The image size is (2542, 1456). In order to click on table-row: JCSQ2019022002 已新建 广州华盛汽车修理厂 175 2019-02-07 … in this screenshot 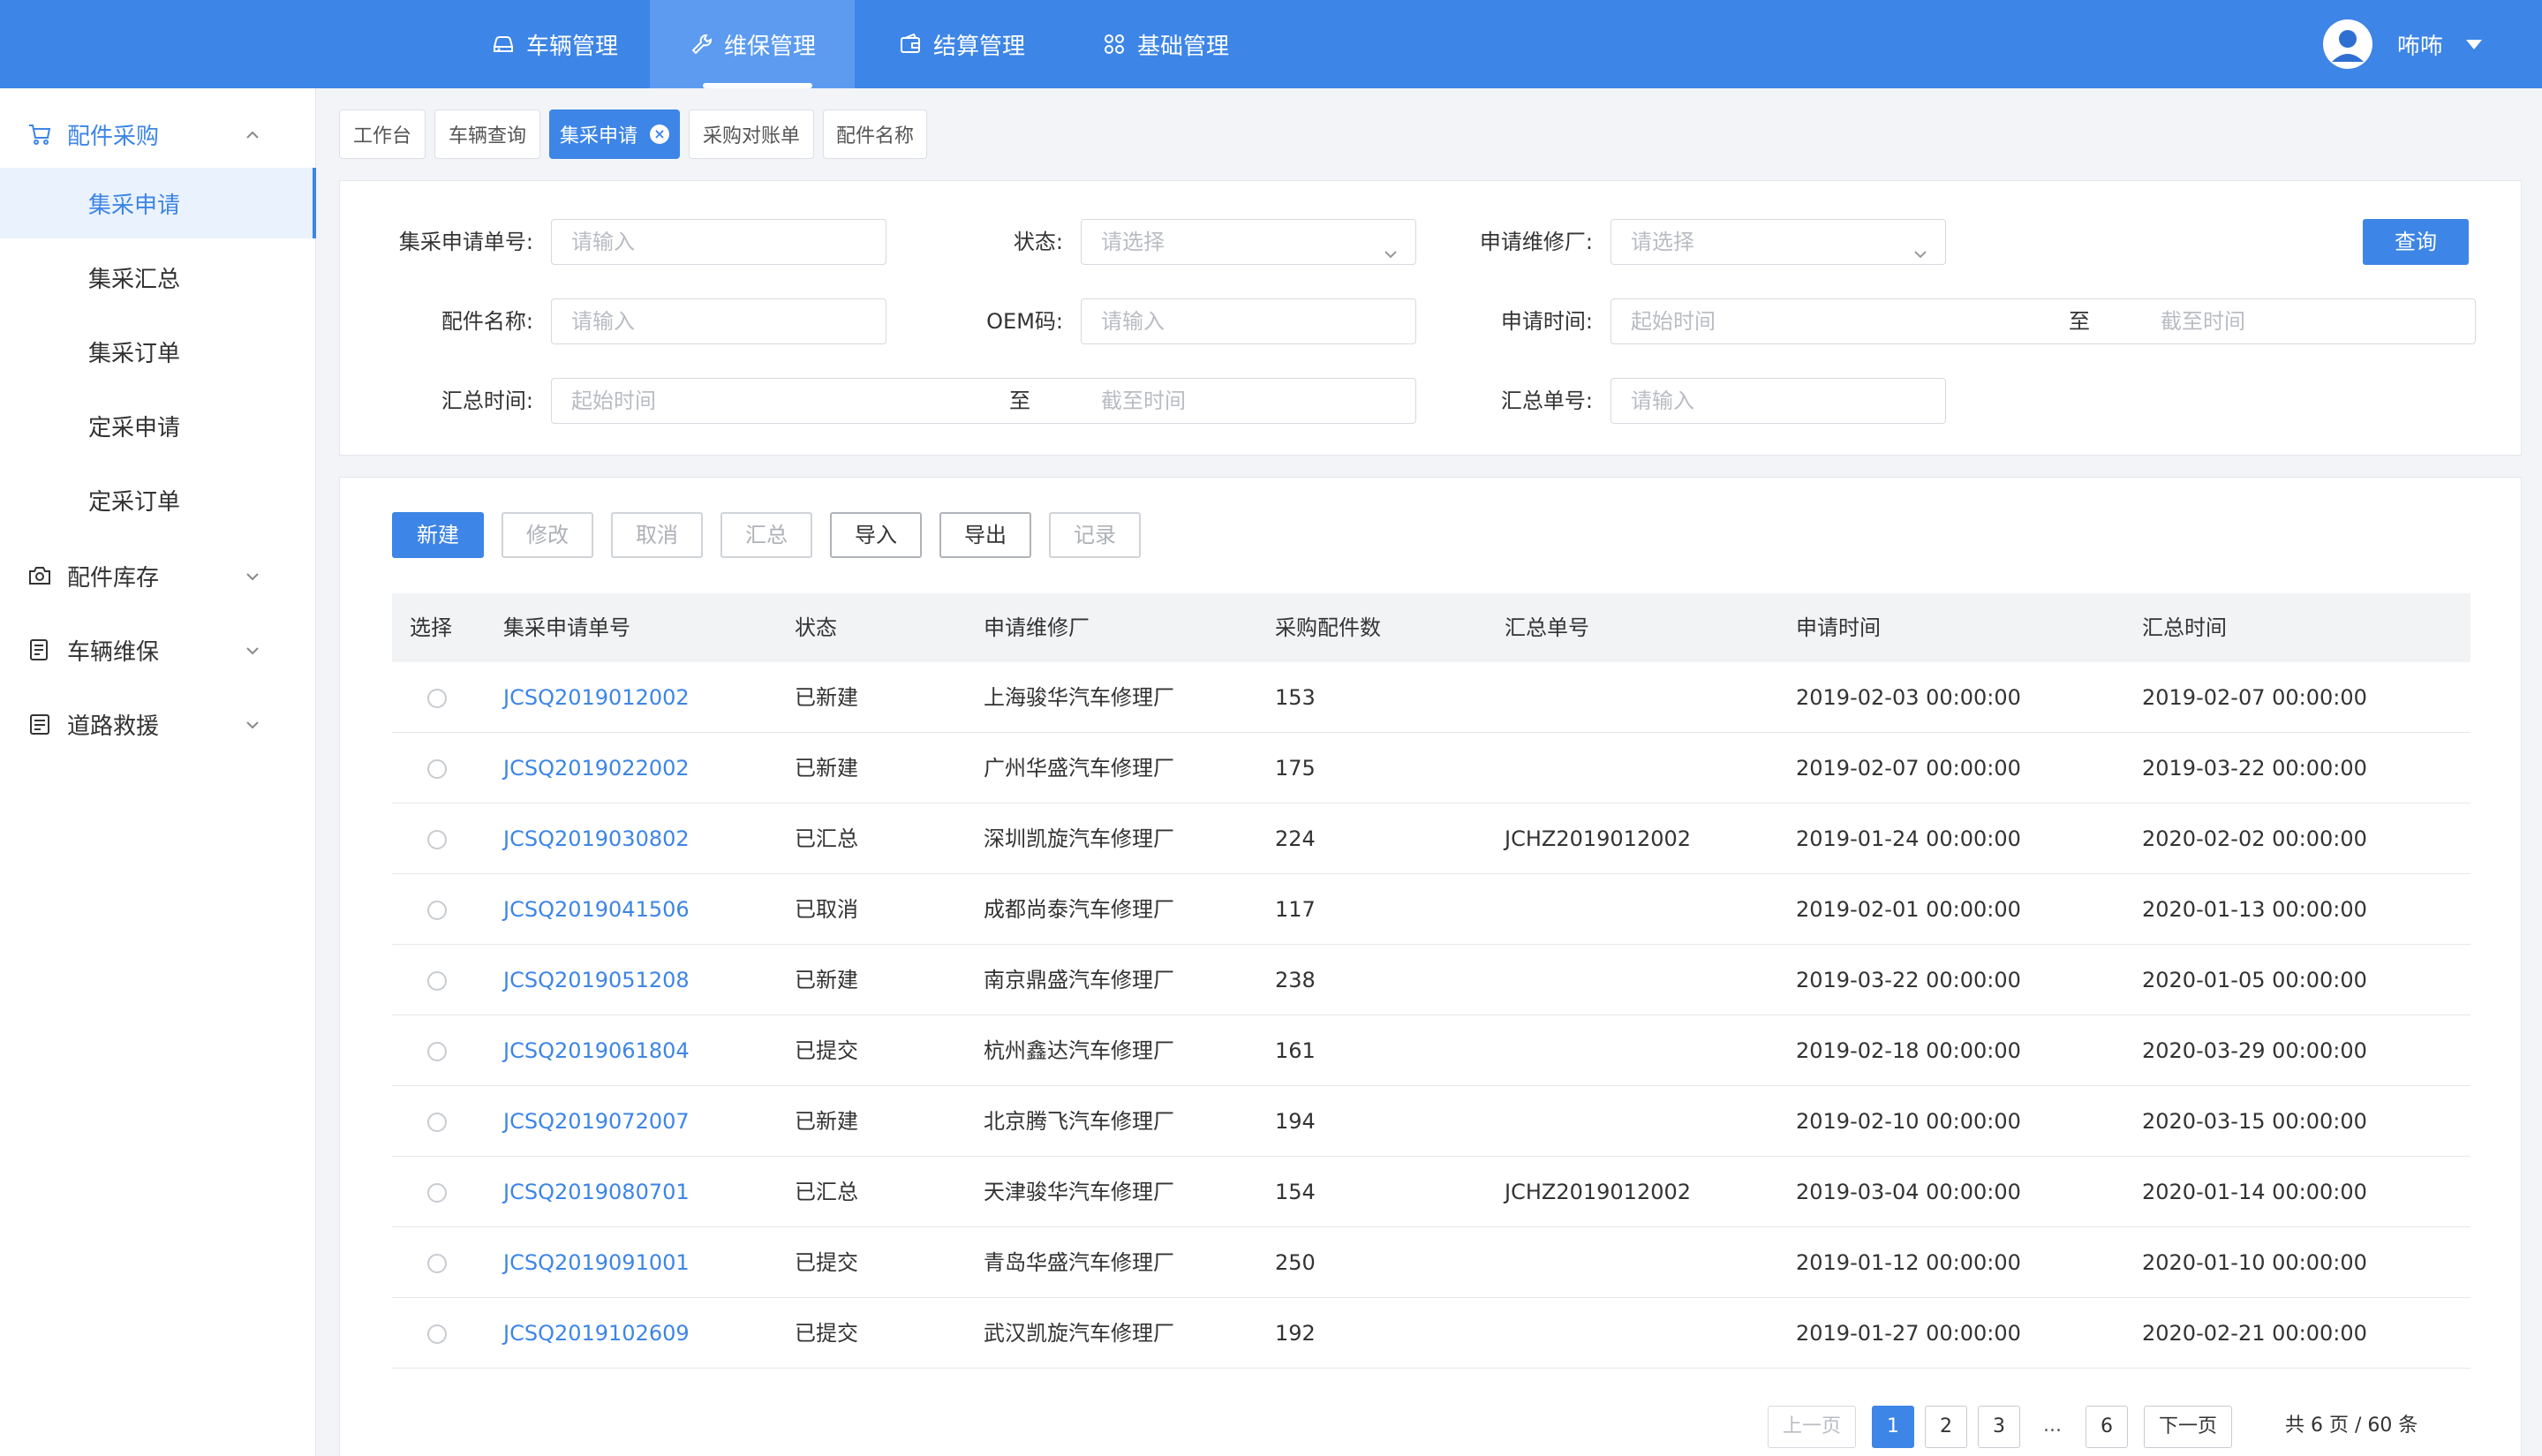, I will do `click(1431, 768)`.